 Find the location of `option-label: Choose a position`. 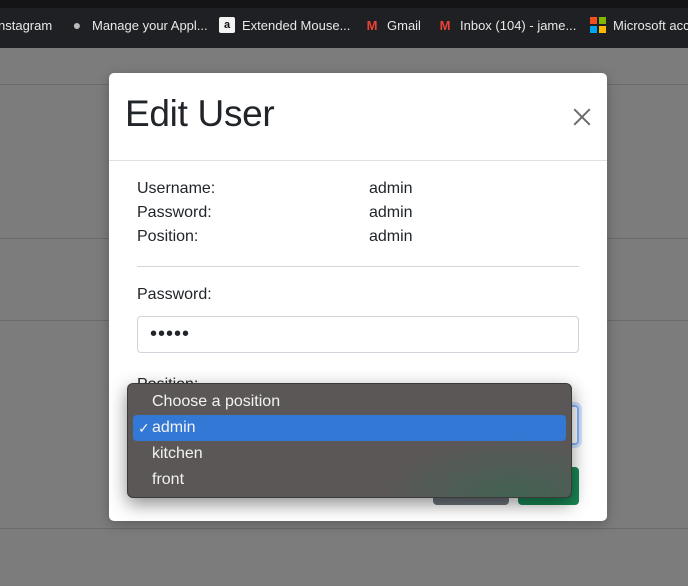

option-label: Choose a position is located at coordinates (216, 401).